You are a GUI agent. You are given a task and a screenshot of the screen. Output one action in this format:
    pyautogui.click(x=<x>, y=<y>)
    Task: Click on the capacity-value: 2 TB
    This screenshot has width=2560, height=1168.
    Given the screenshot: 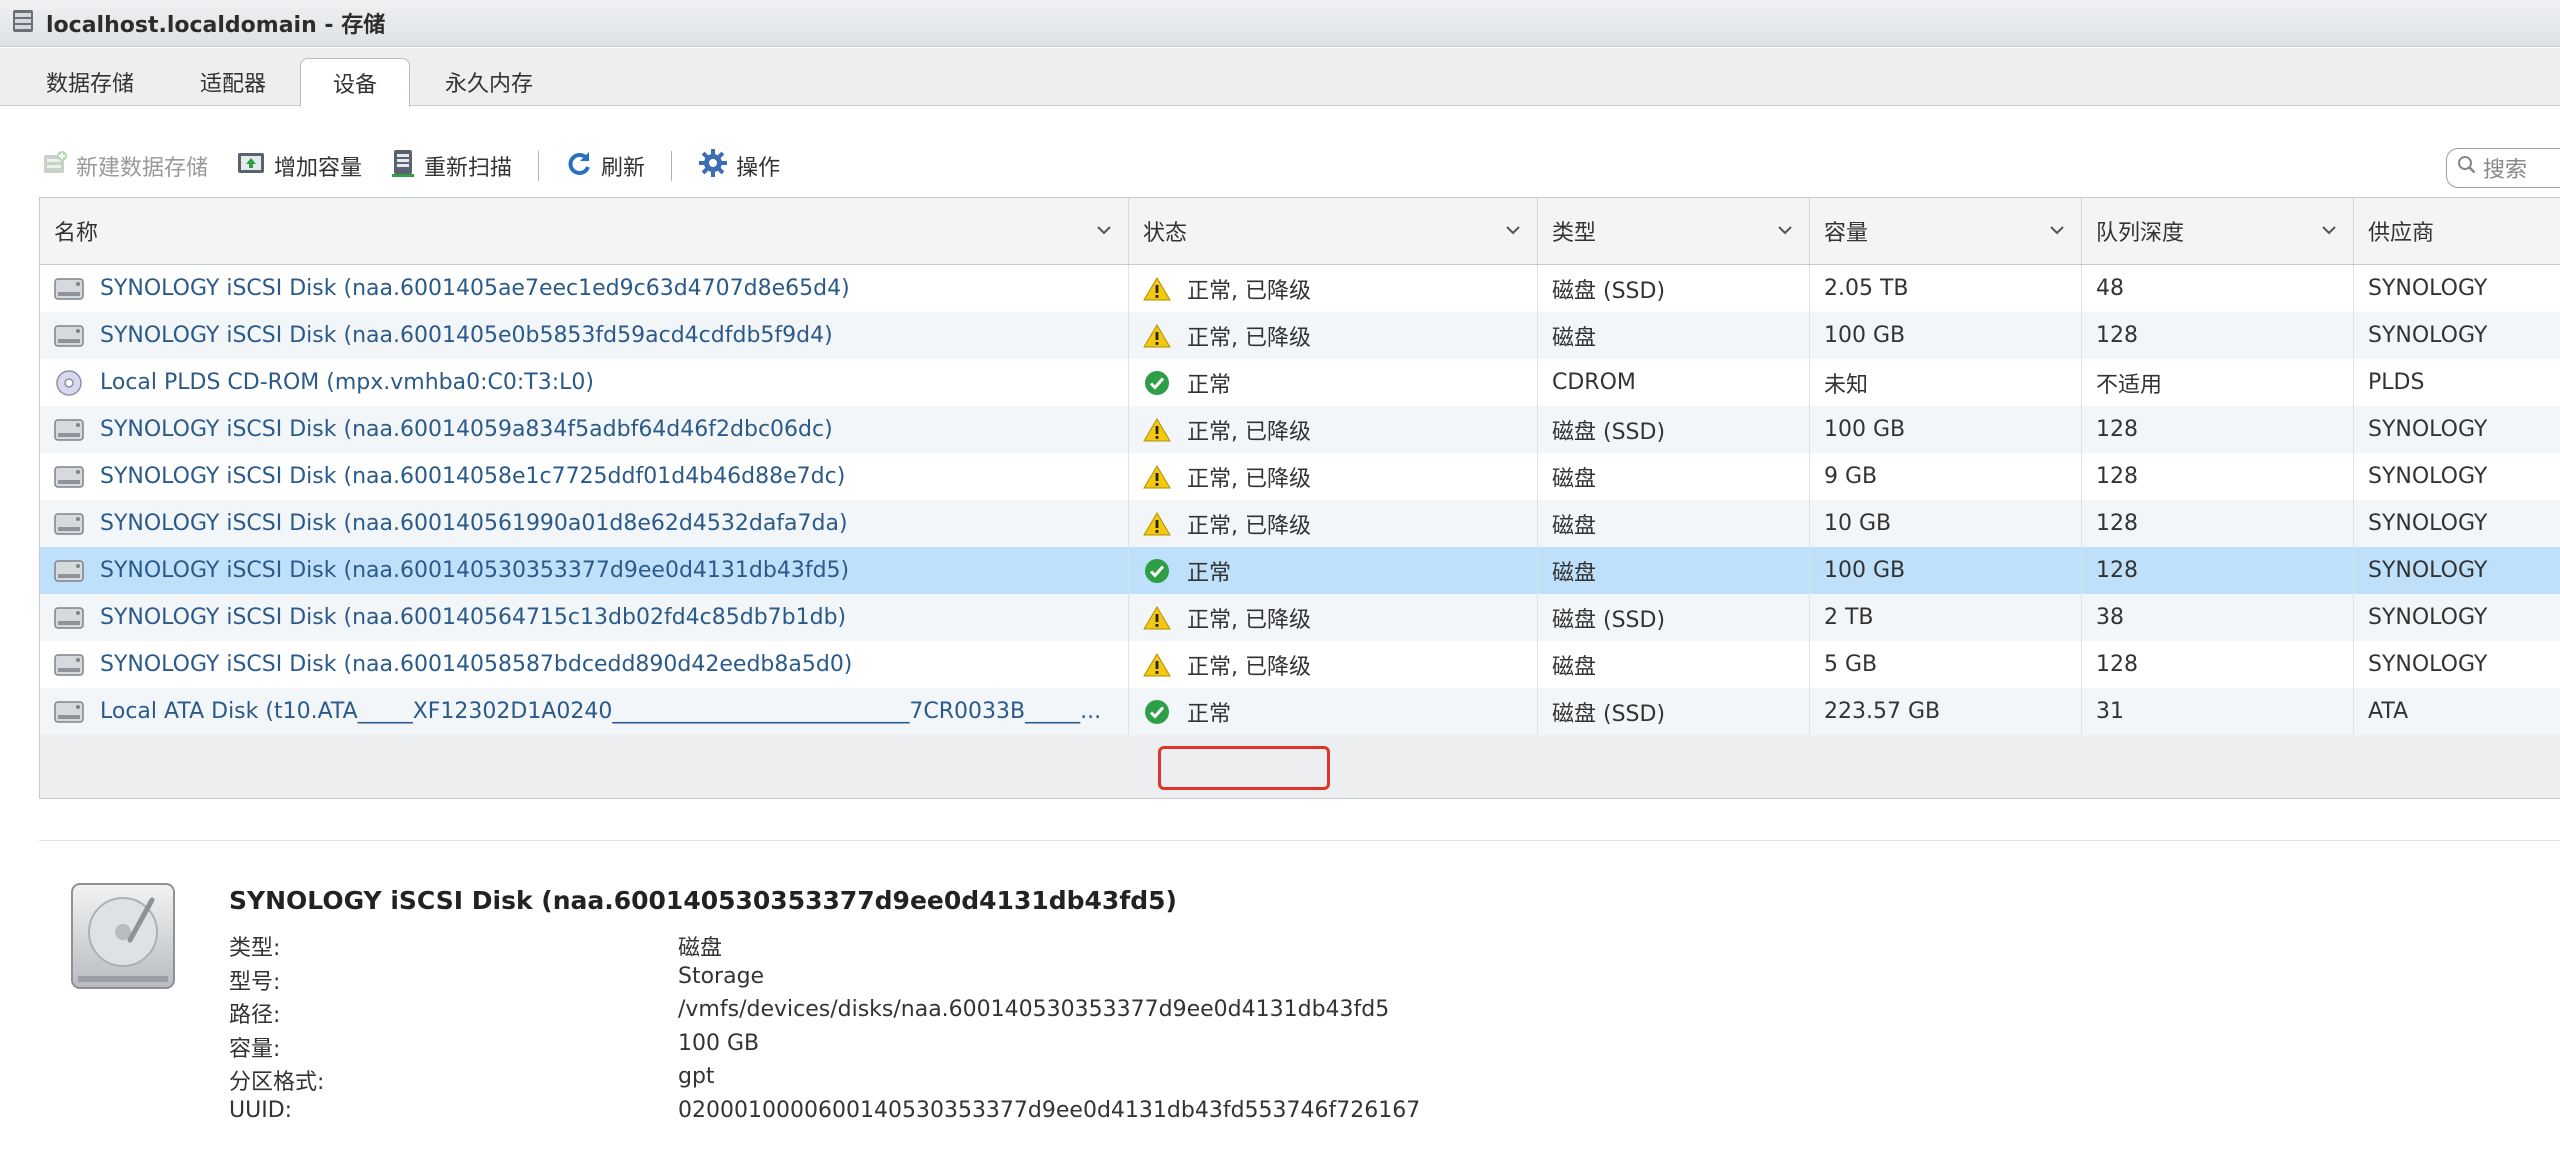 What is the action you would take?
    pyautogui.click(x=1849, y=617)
    